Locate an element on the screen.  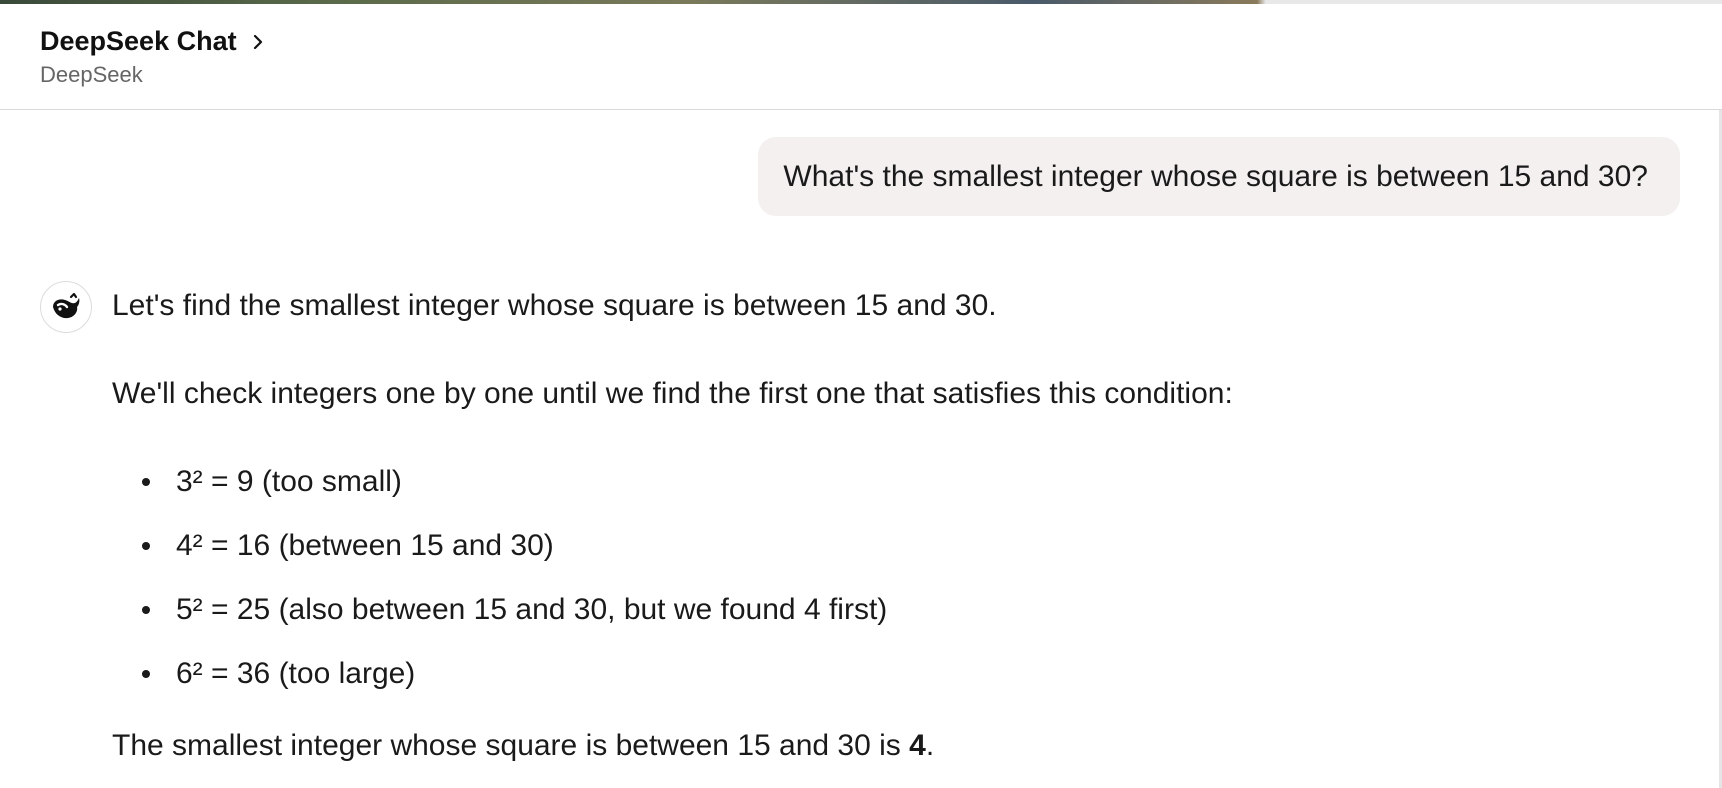
chat-title-button: DeepSeek Chat is located at coordinates (153, 41).